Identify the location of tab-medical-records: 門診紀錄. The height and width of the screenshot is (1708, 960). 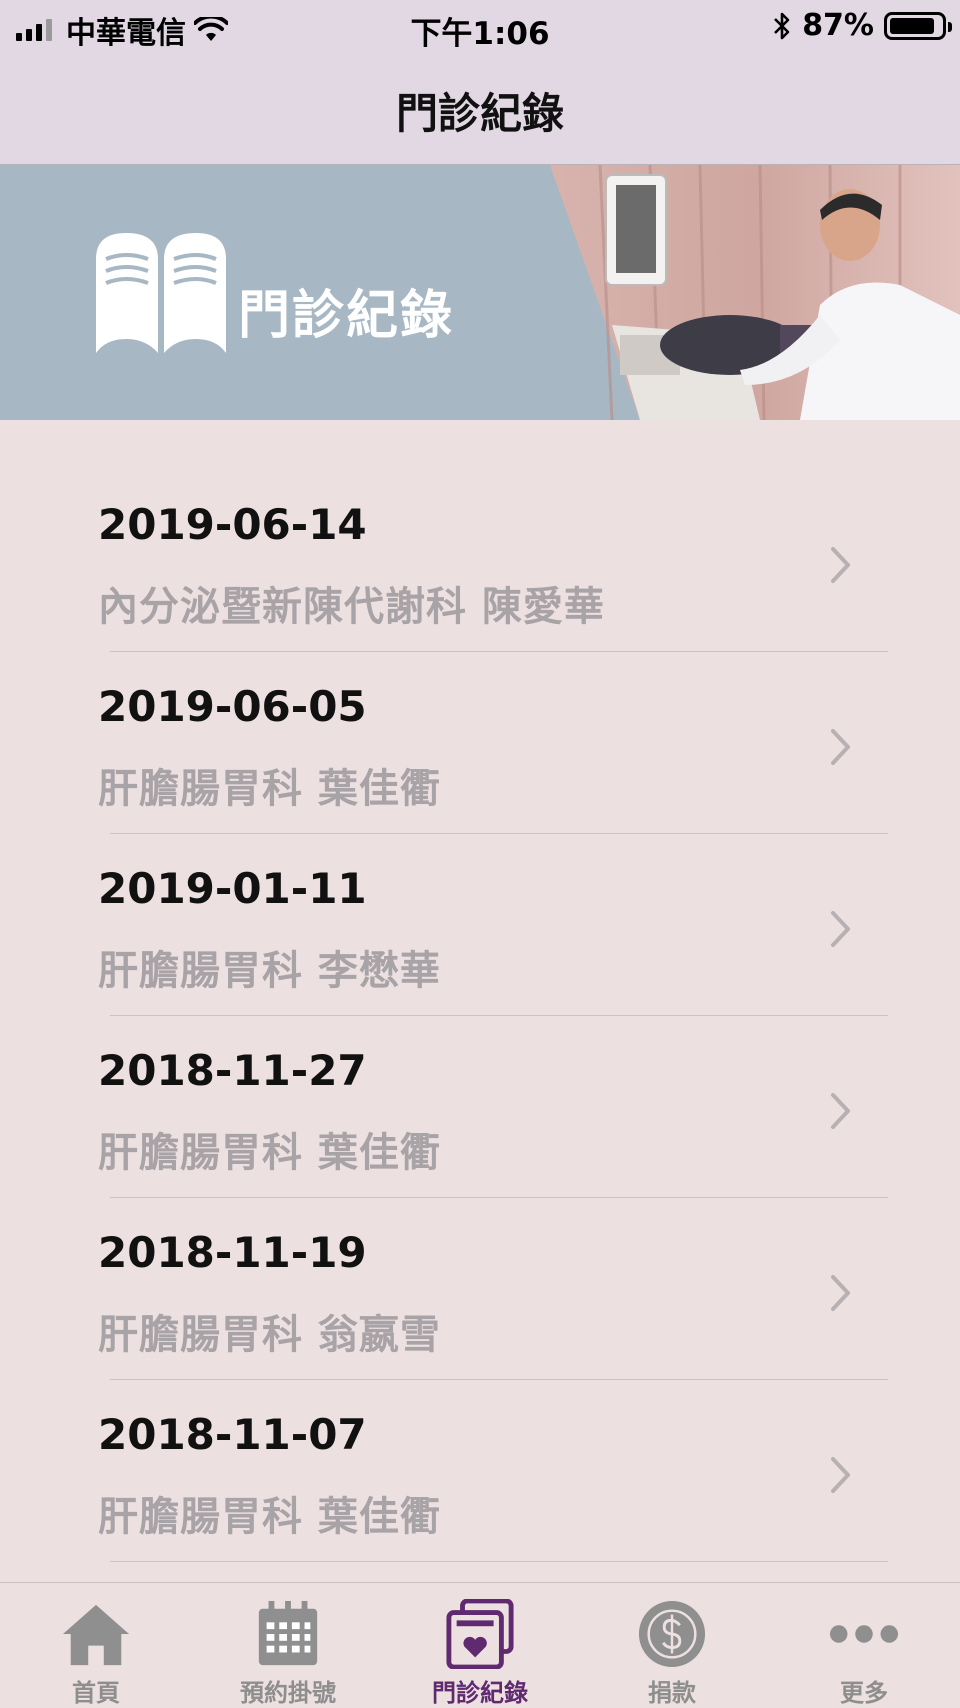
(480, 1645).